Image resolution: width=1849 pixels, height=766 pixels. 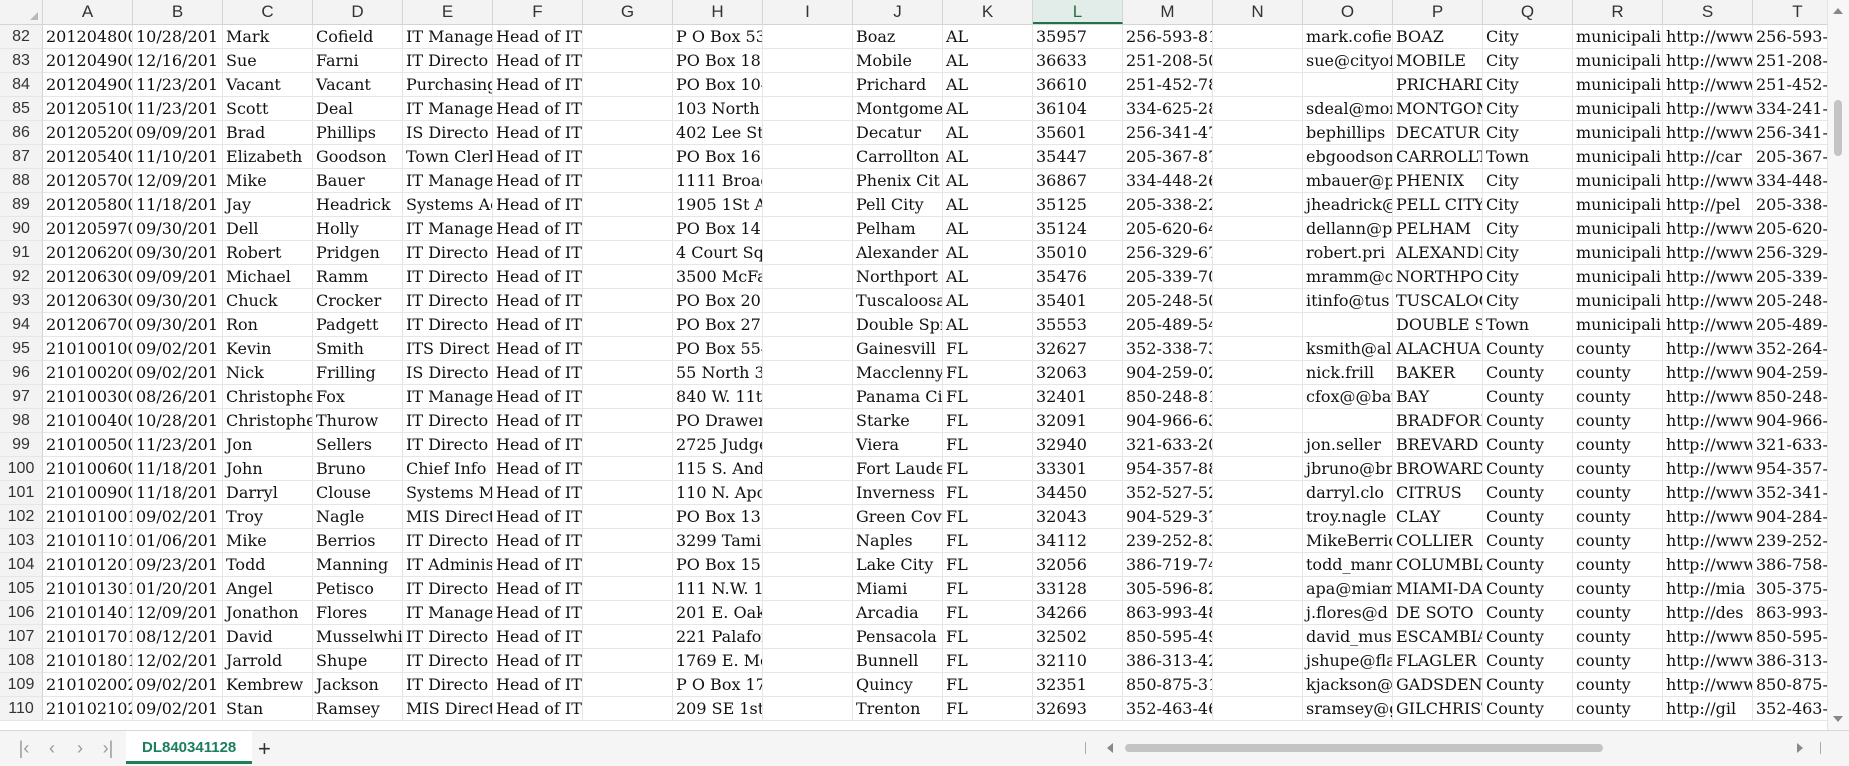 What do you see at coordinates (1078, 325) in the screenshot?
I see `cell-l: 35553` at bounding box center [1078, 325].